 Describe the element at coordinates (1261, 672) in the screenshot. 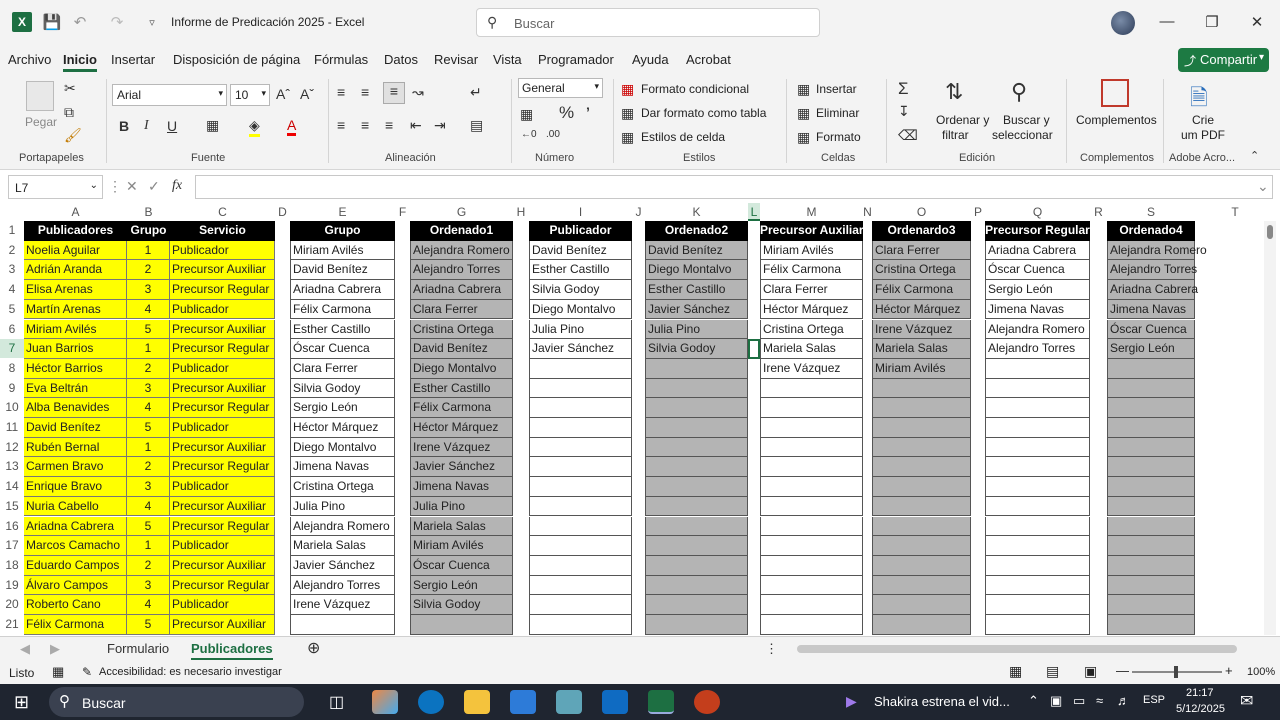

I see `zoom-level: 100%` at that location.